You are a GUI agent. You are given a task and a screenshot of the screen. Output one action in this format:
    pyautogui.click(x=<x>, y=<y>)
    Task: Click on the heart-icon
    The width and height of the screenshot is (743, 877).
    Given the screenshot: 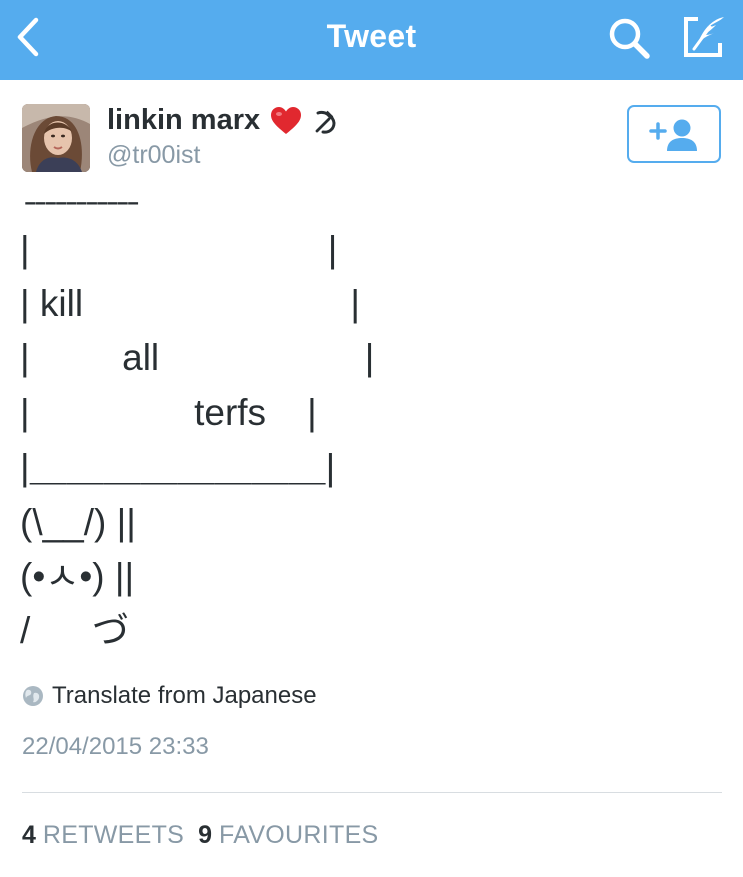 What is the action you would take?
    pyautogui.click(x=286, y=120)
    